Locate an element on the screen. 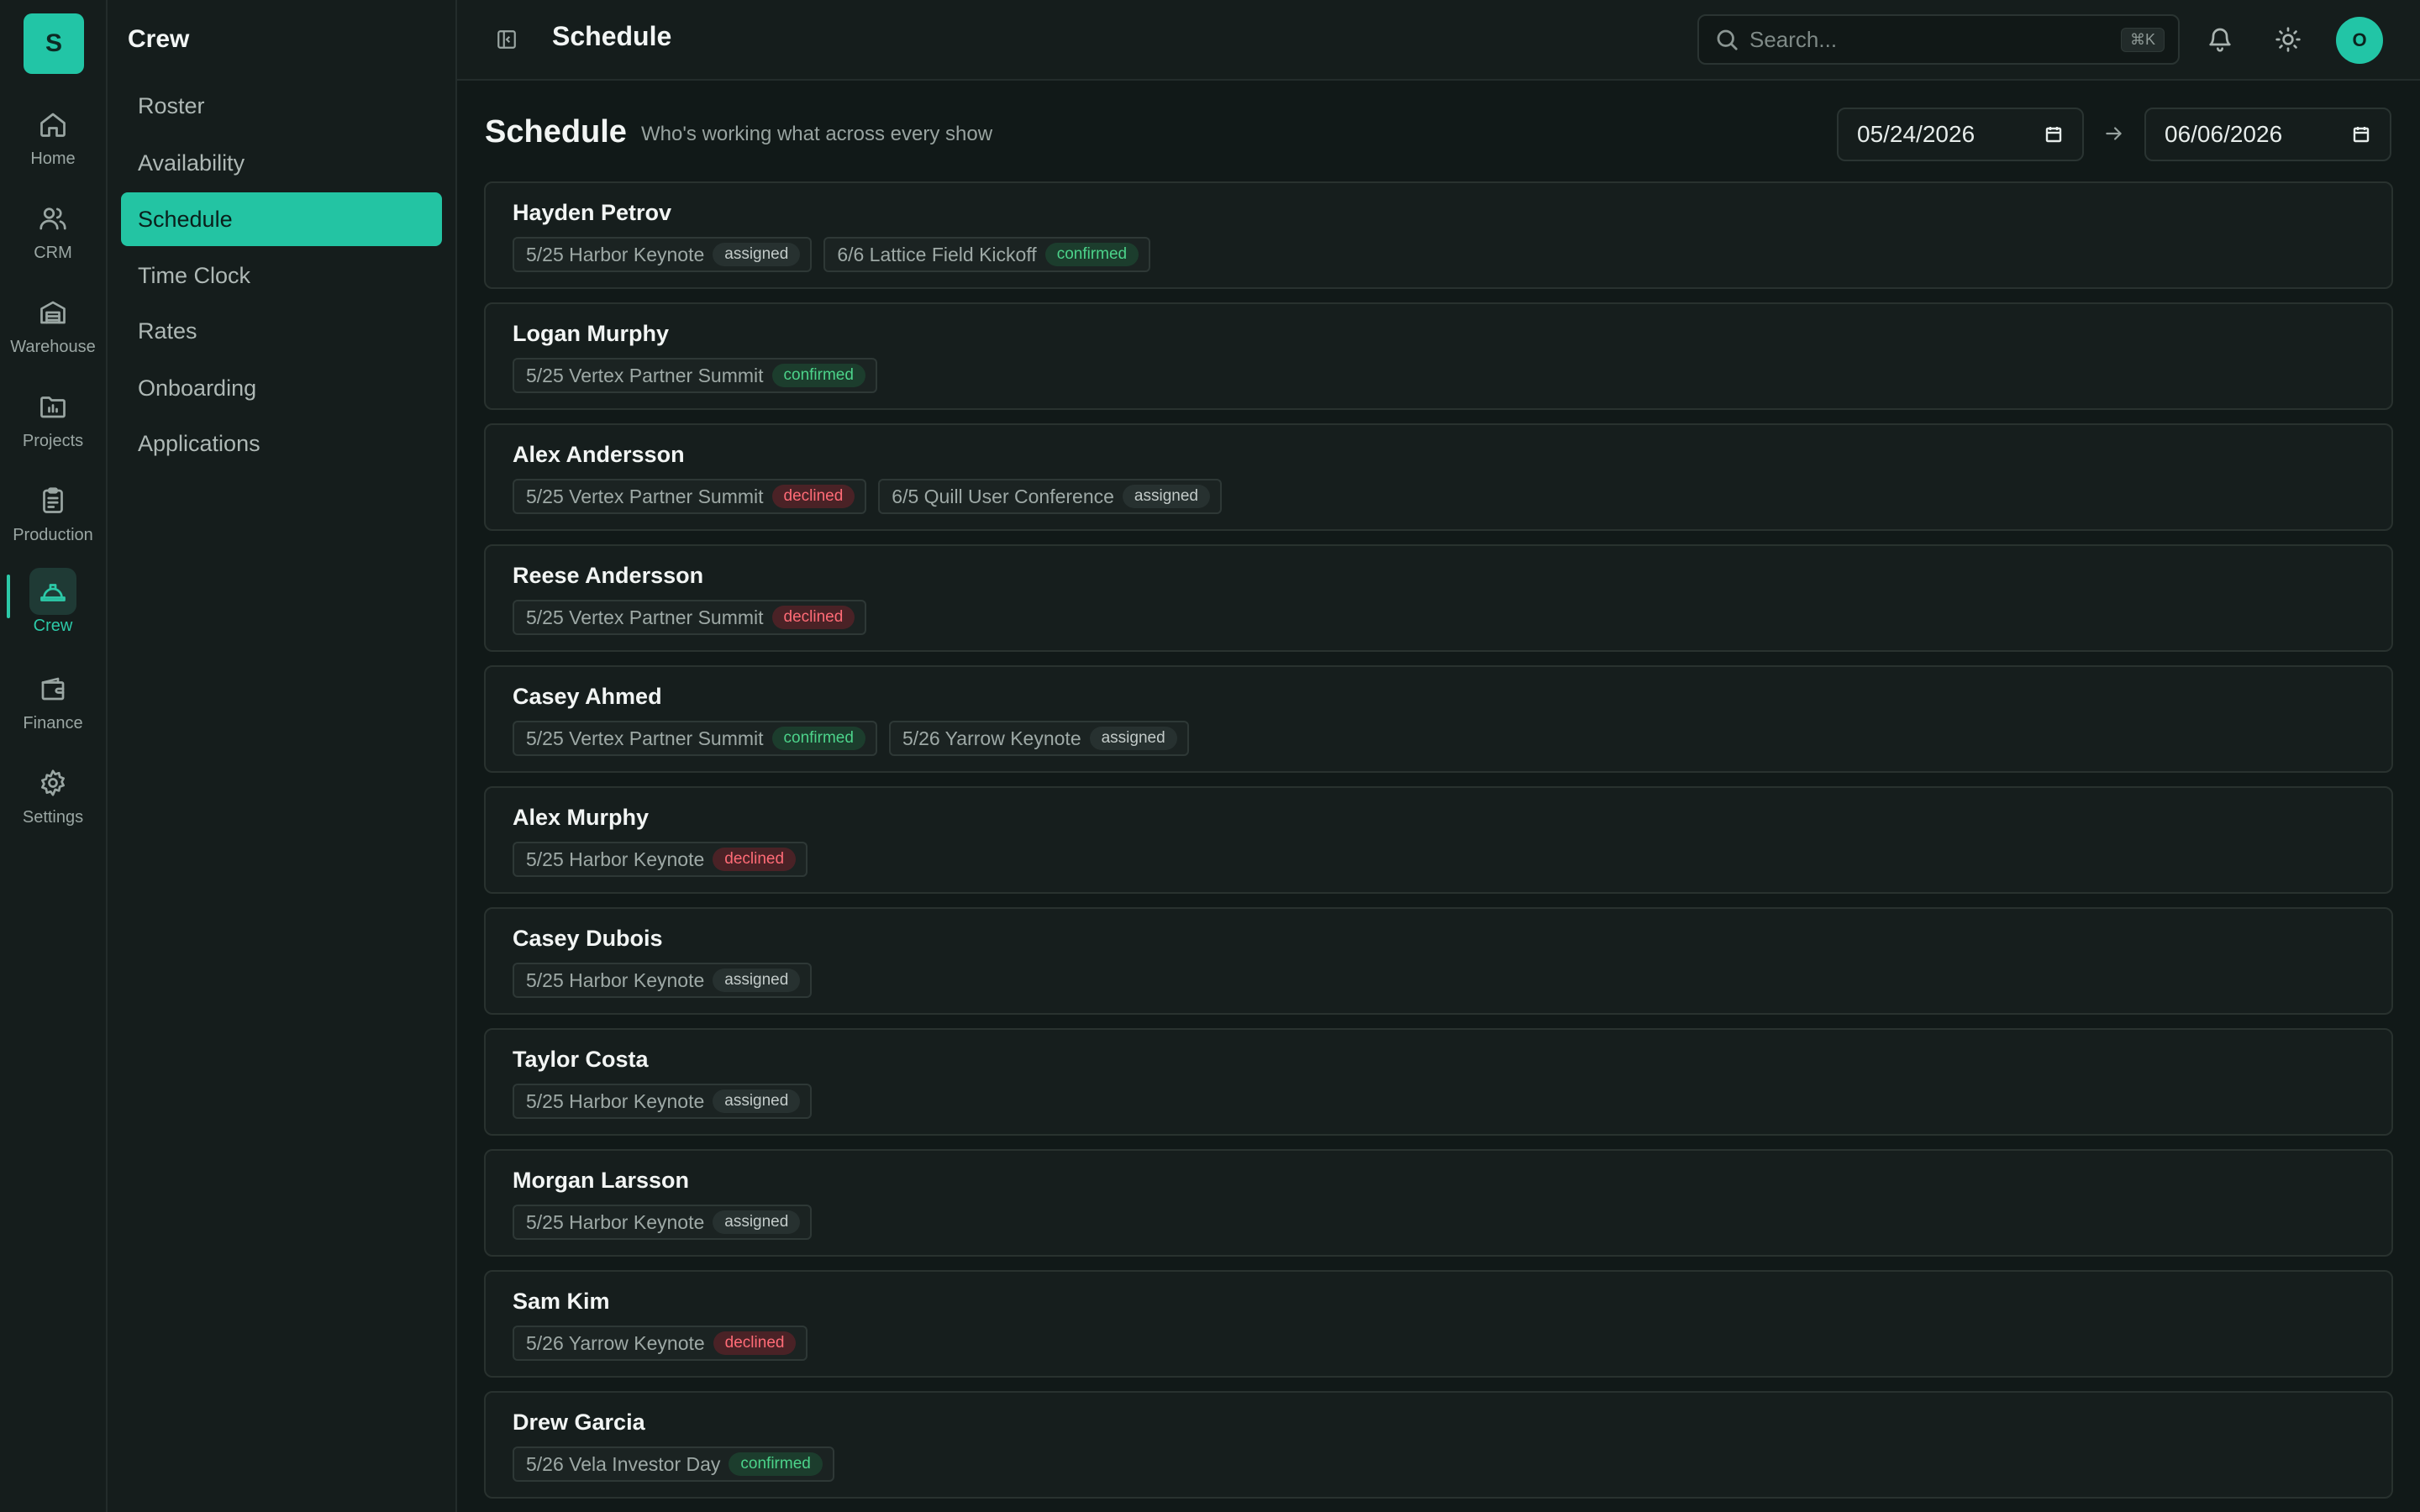 This screenshot has height=1512, width=2420. rail-item-production: Production is located at coordinates (53, 519).